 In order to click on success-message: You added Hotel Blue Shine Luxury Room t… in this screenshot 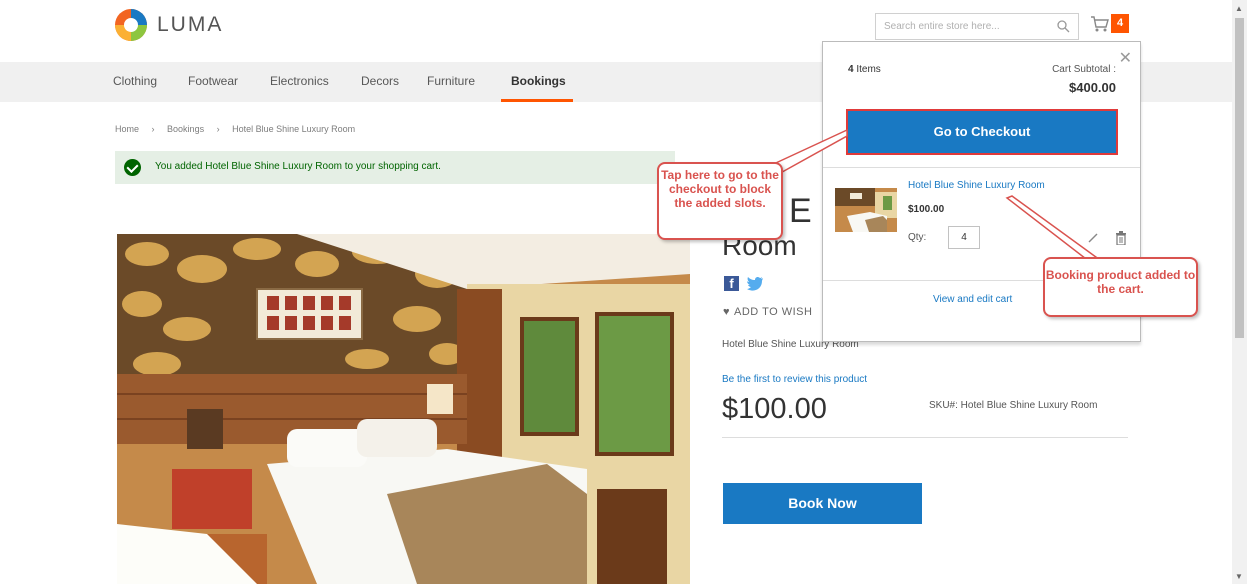, I will do `click(395, 167)`.